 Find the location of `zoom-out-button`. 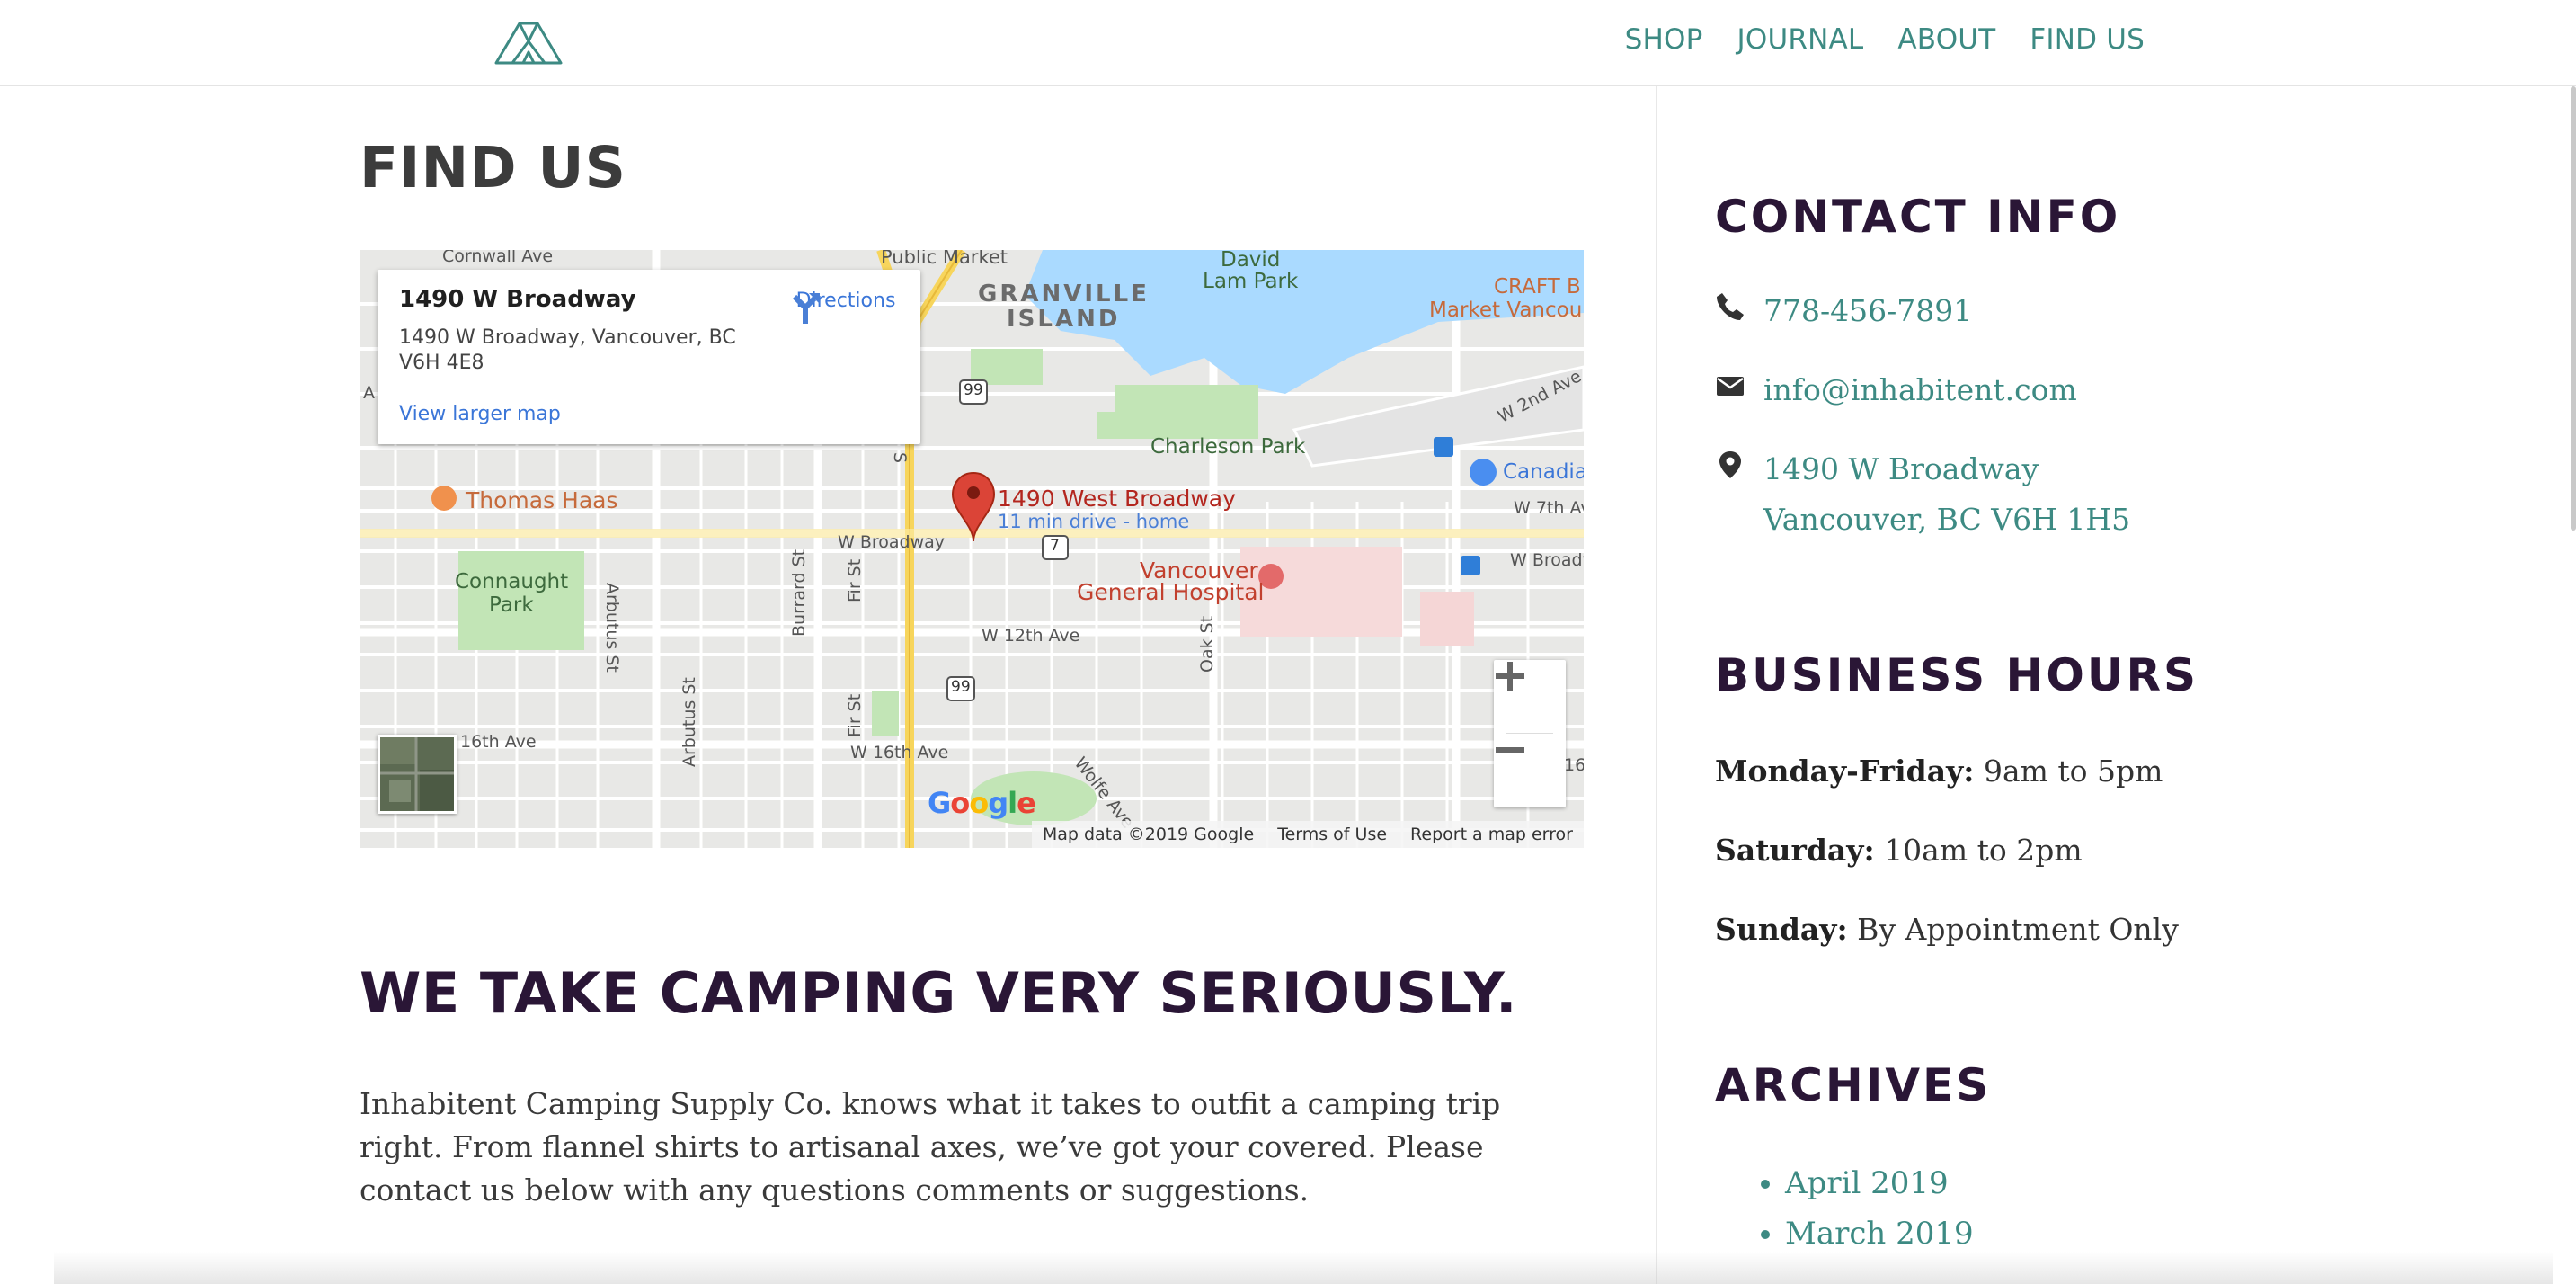

zoom-out-button is located at coordinates (1530, 770).